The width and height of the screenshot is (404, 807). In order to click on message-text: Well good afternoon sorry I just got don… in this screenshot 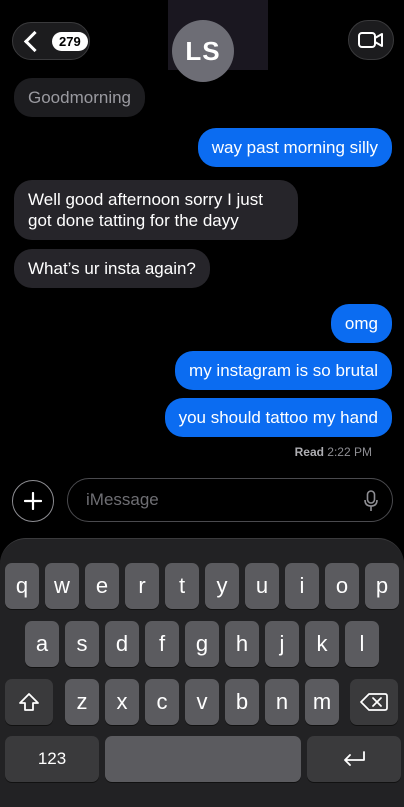, I will do `click(145, 210)`.